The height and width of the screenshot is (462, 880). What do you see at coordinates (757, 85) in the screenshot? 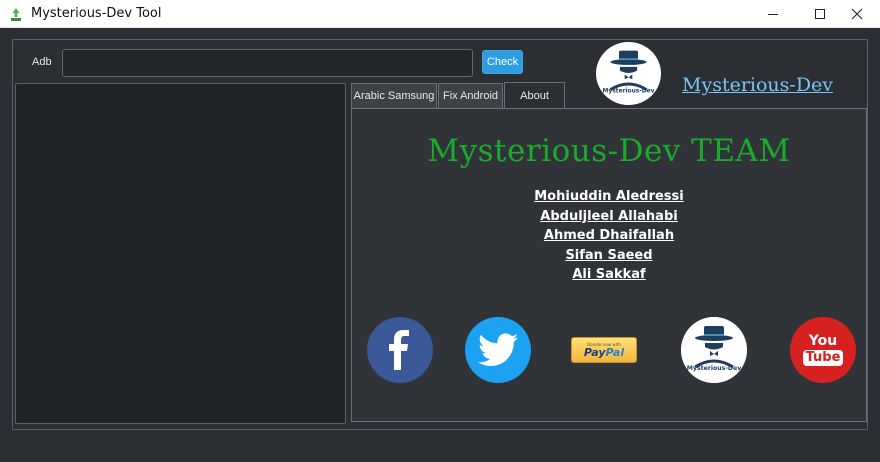
I see `brand-link: Mysterious-Dev` at bounding box center [757, 85].